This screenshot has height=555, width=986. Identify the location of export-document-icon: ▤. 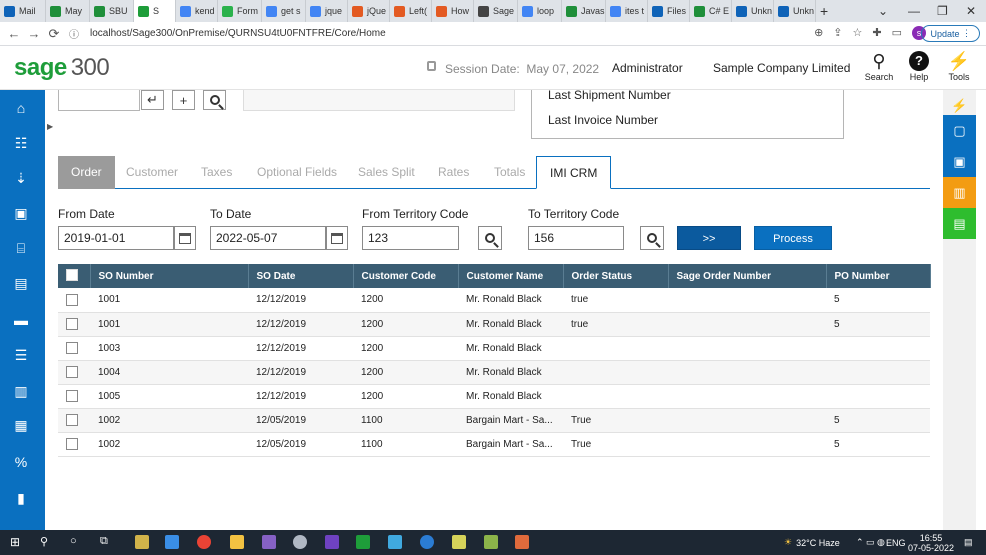
(959, 223).